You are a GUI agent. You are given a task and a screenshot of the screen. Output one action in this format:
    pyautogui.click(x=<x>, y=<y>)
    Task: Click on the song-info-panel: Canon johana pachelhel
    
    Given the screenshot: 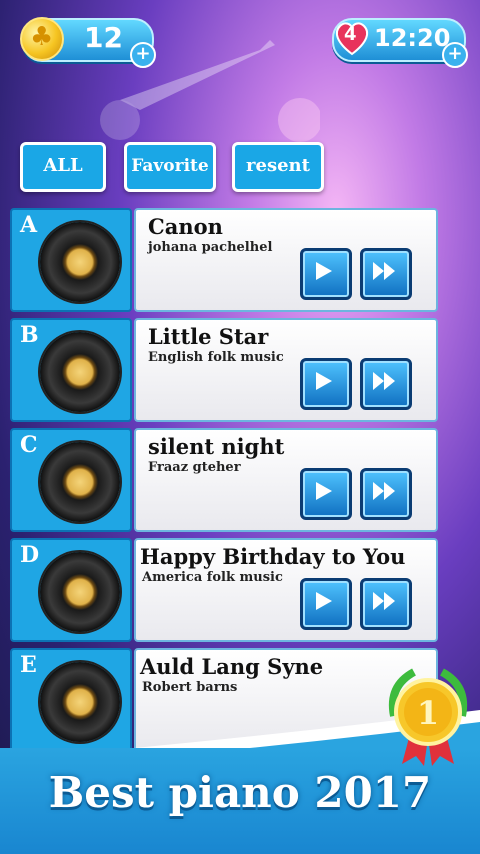 What is the action you would take?
    pyautogui.click(x=286, y=260)
    